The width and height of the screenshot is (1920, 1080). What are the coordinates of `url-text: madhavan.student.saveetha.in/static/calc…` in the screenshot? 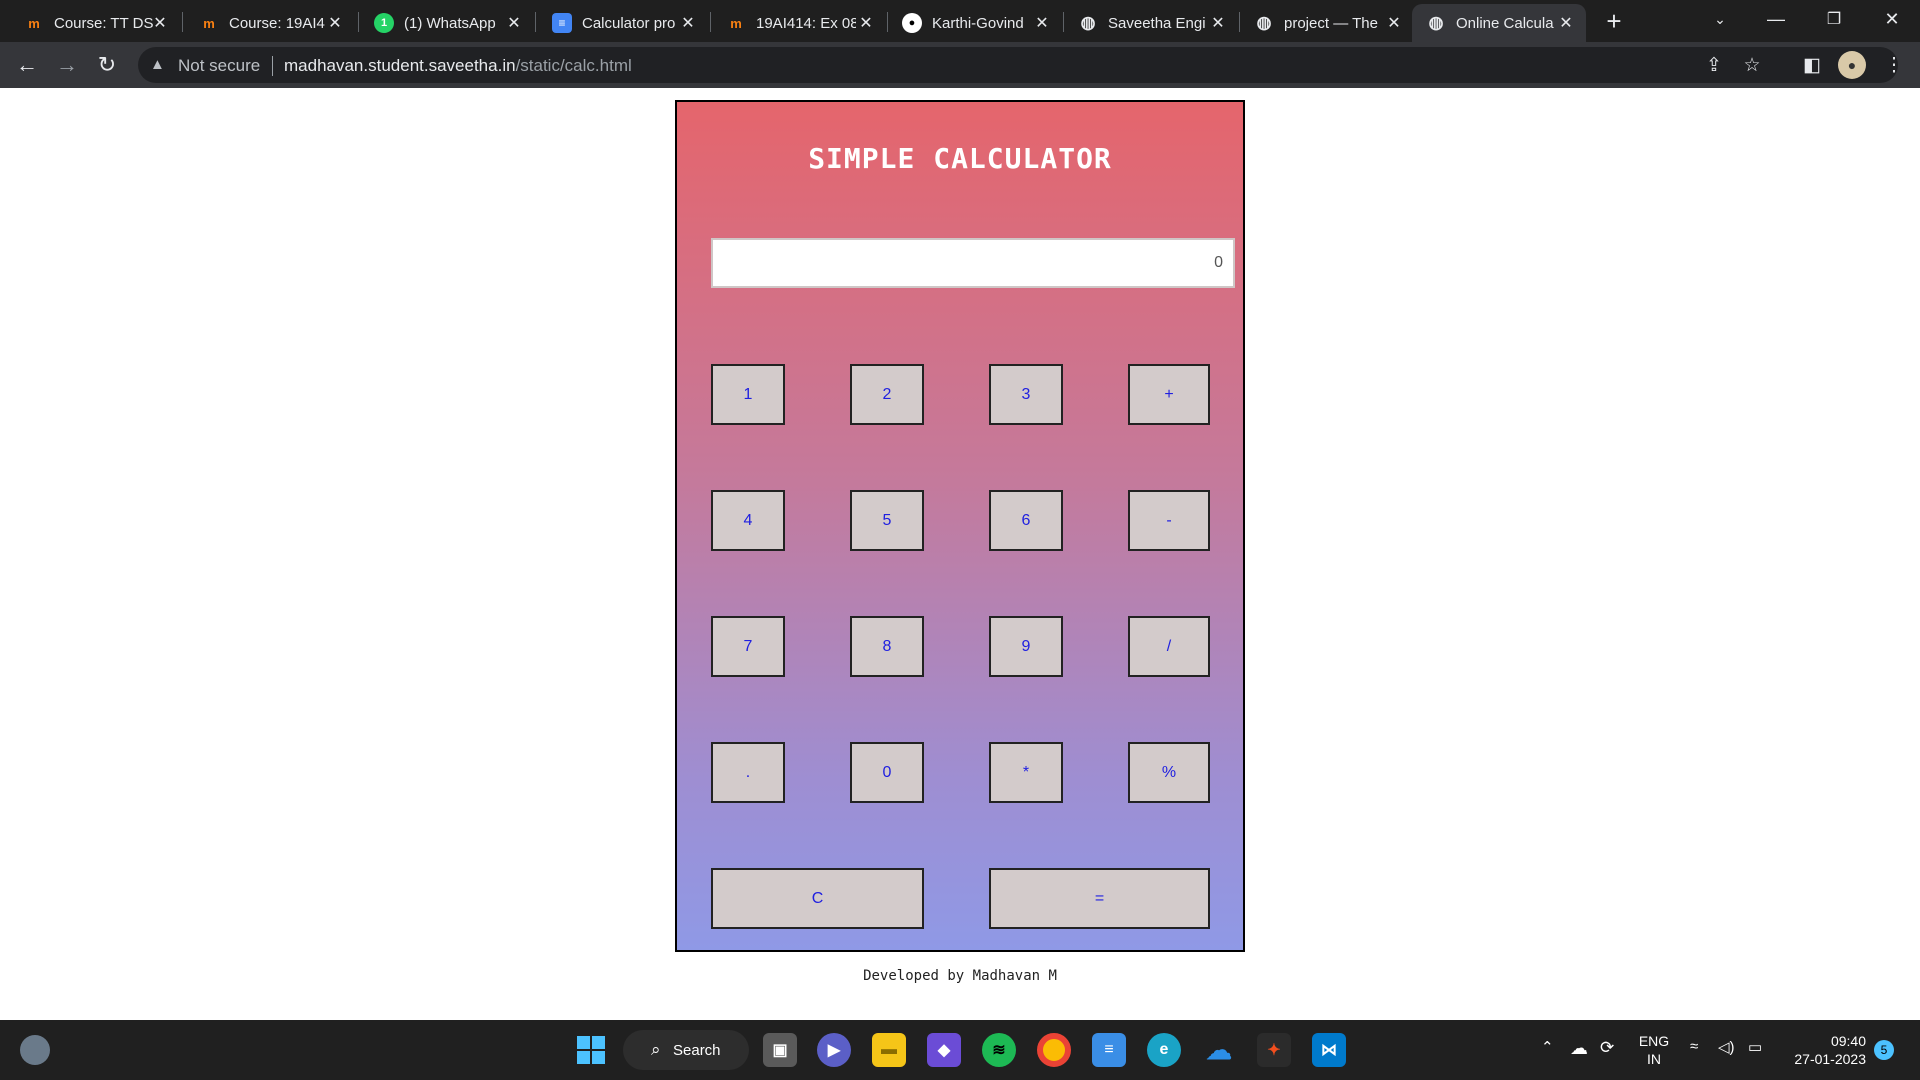 It's located at (458, 66).